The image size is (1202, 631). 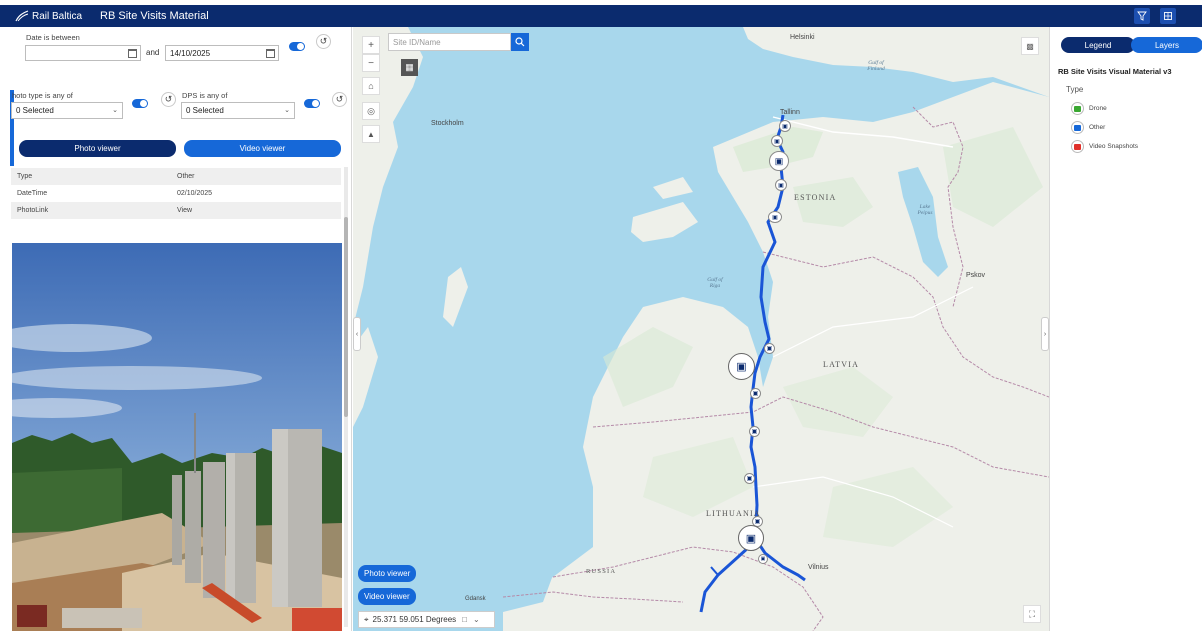 What do you see at coordinates (262, 148) in the screenshot?
I see `video-viewer-button: Video viewer` at bounding box center [262, 148].